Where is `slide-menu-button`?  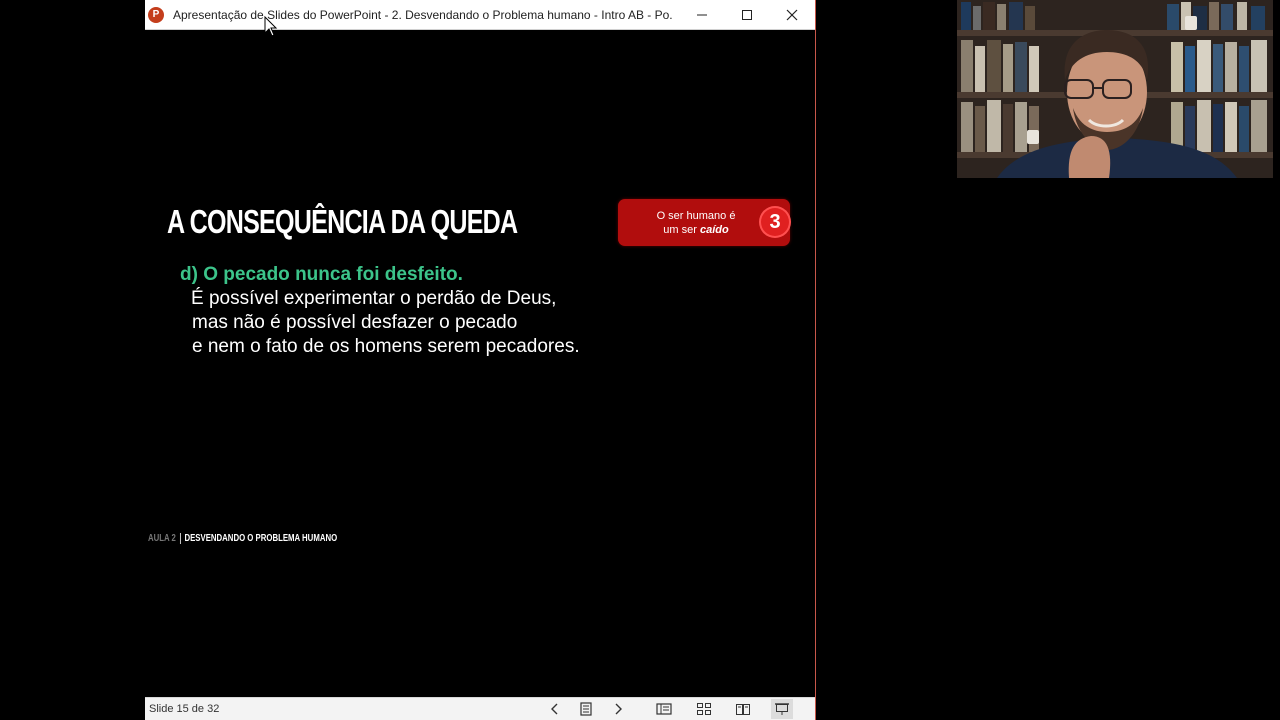 slide-menu-button is located at coordinates (586, 709).